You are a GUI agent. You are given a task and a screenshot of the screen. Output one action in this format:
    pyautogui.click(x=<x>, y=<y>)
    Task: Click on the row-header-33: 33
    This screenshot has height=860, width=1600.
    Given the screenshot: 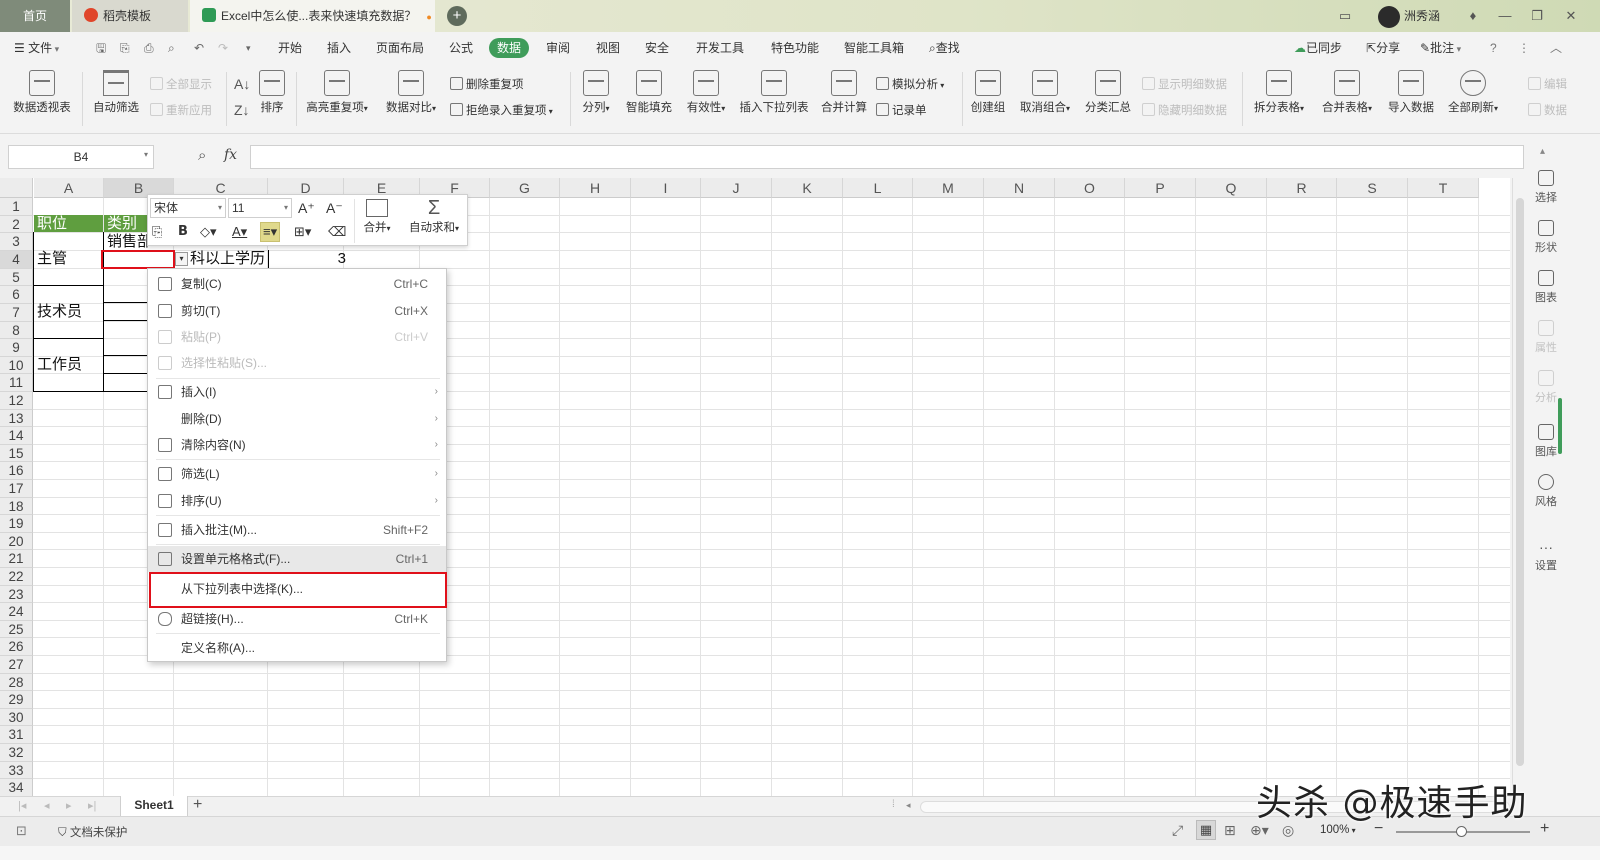 What is the action you would take?
    pyautogui.click(x=16, y=770)
    